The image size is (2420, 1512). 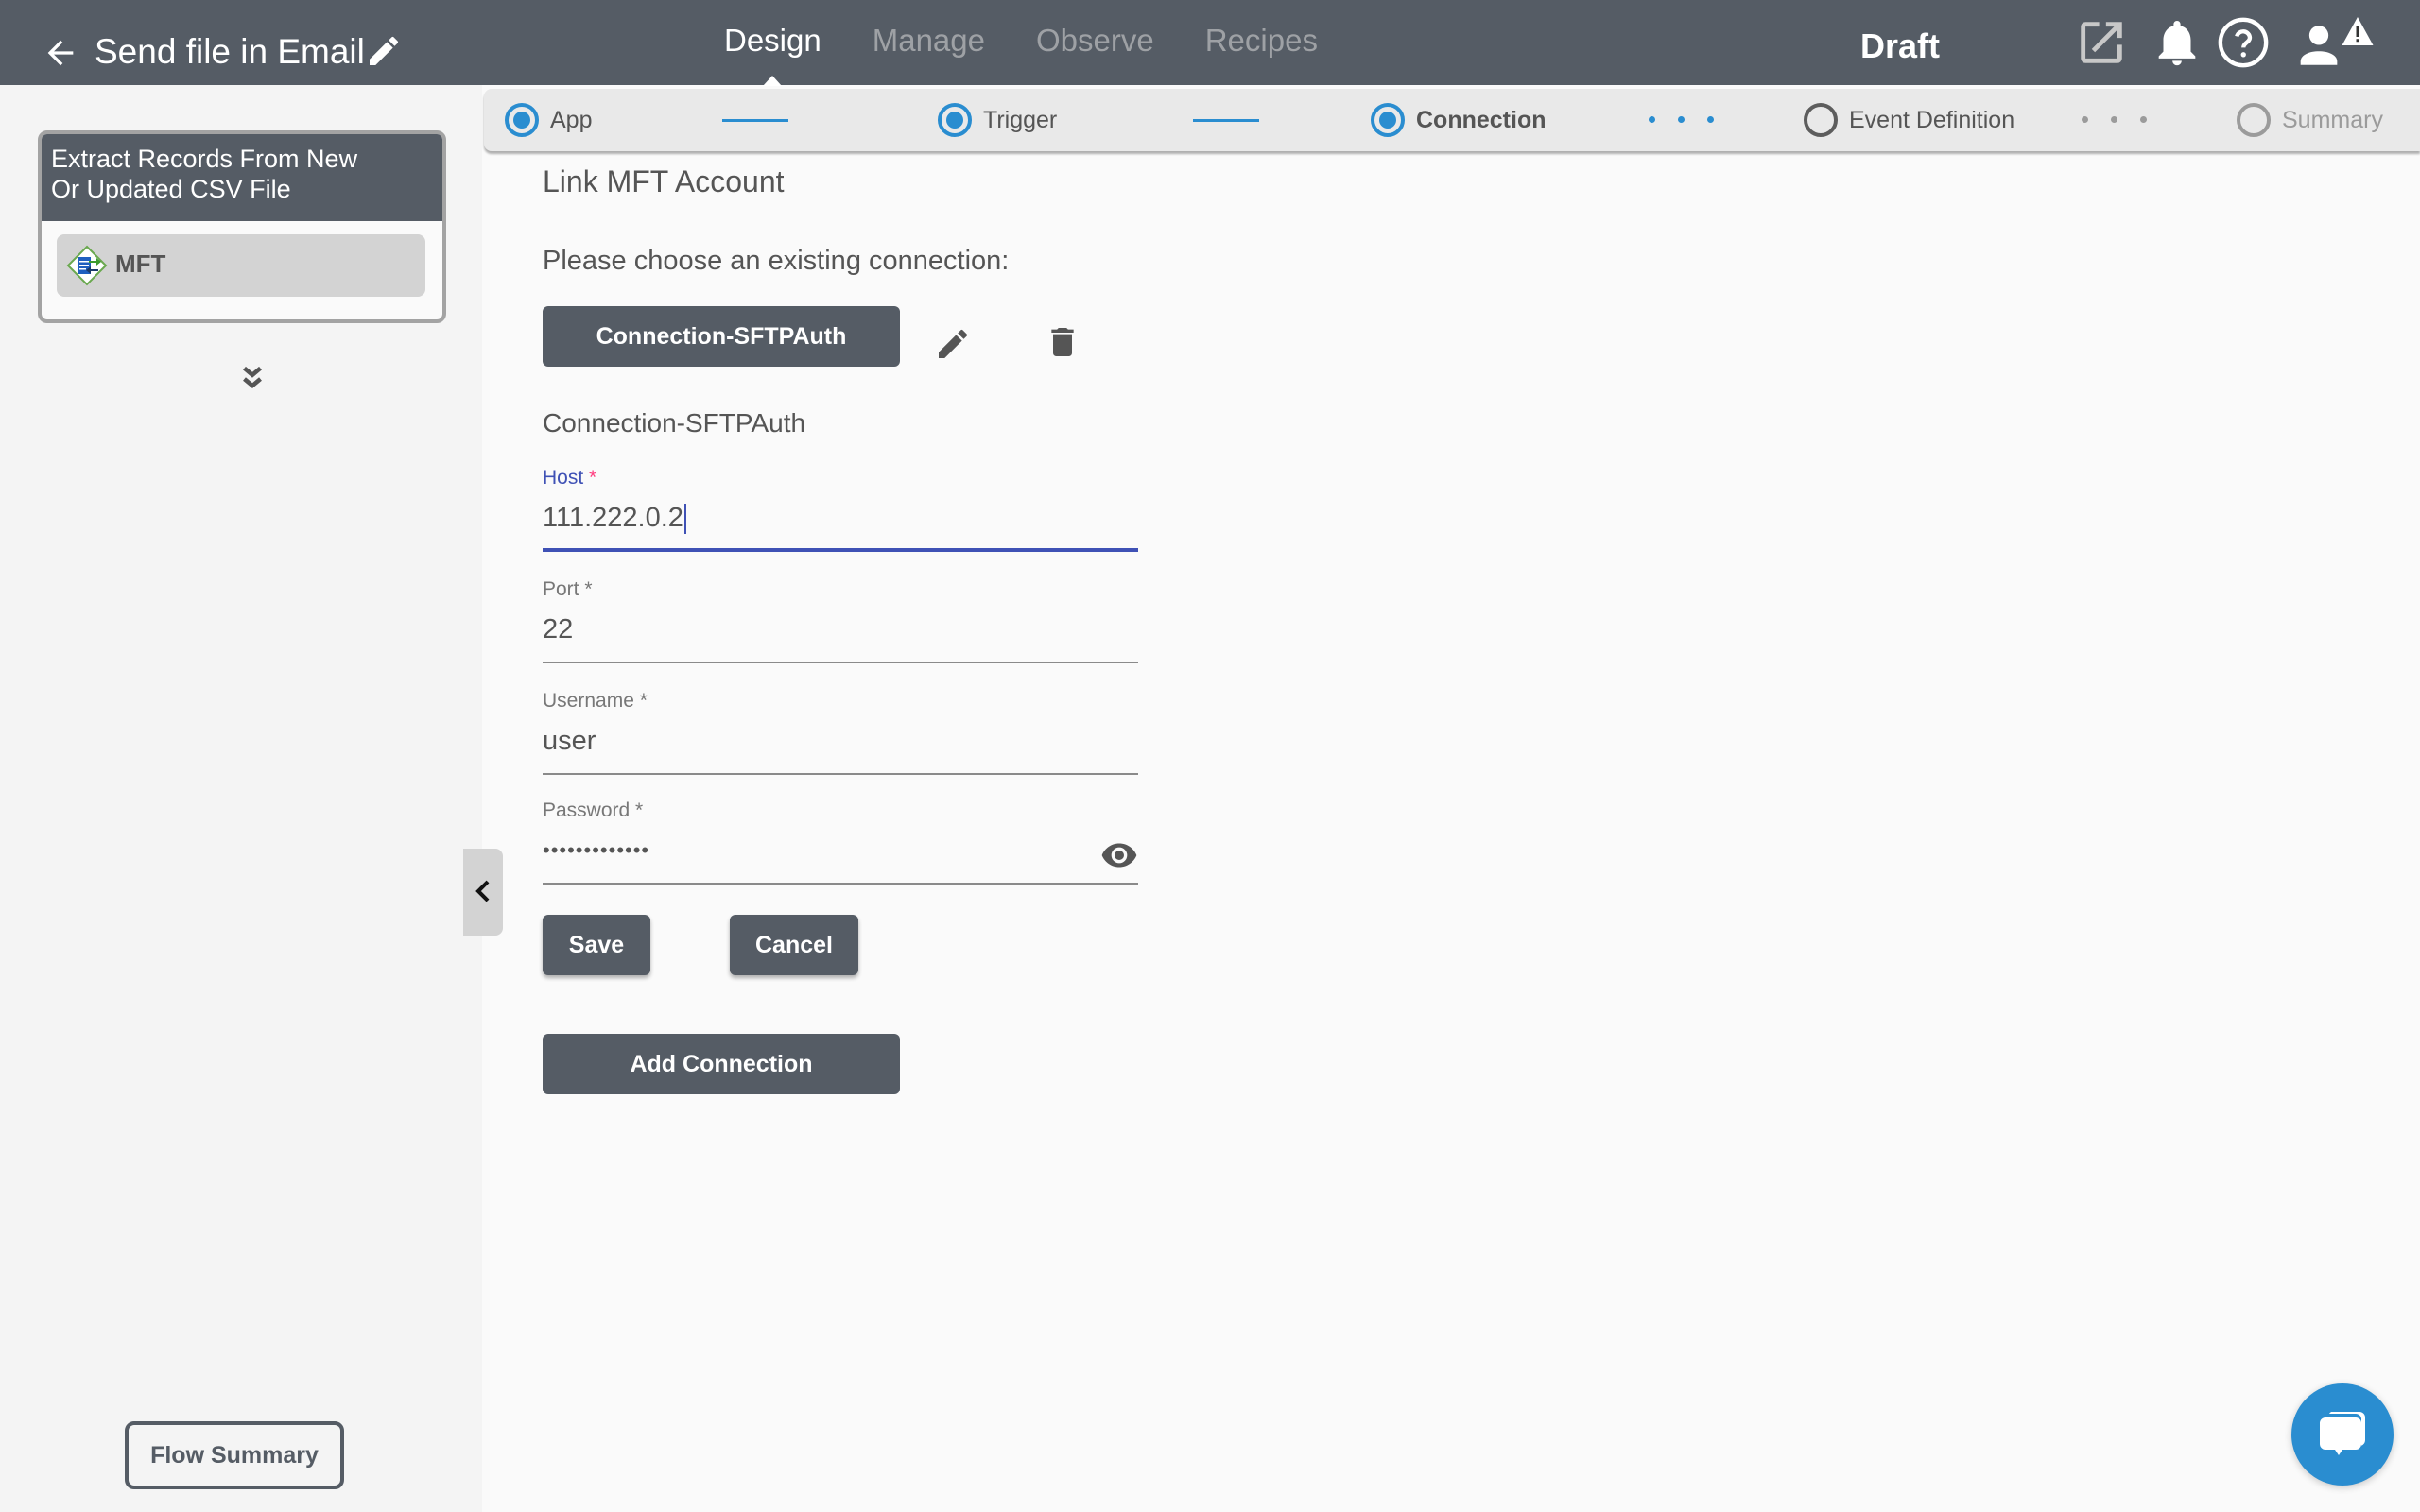 What do you see at coordinates (548, 120) in the screenshot?
I see `step-app: App` at bounding box center [548, 120].